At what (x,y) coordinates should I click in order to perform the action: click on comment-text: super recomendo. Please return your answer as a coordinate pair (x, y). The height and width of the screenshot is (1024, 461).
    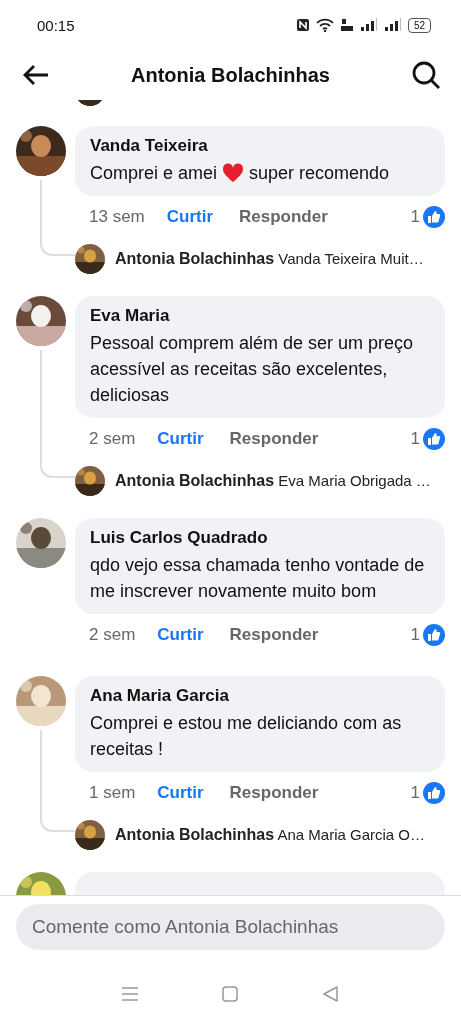
    Looking at the image, I should click on (319, 174).